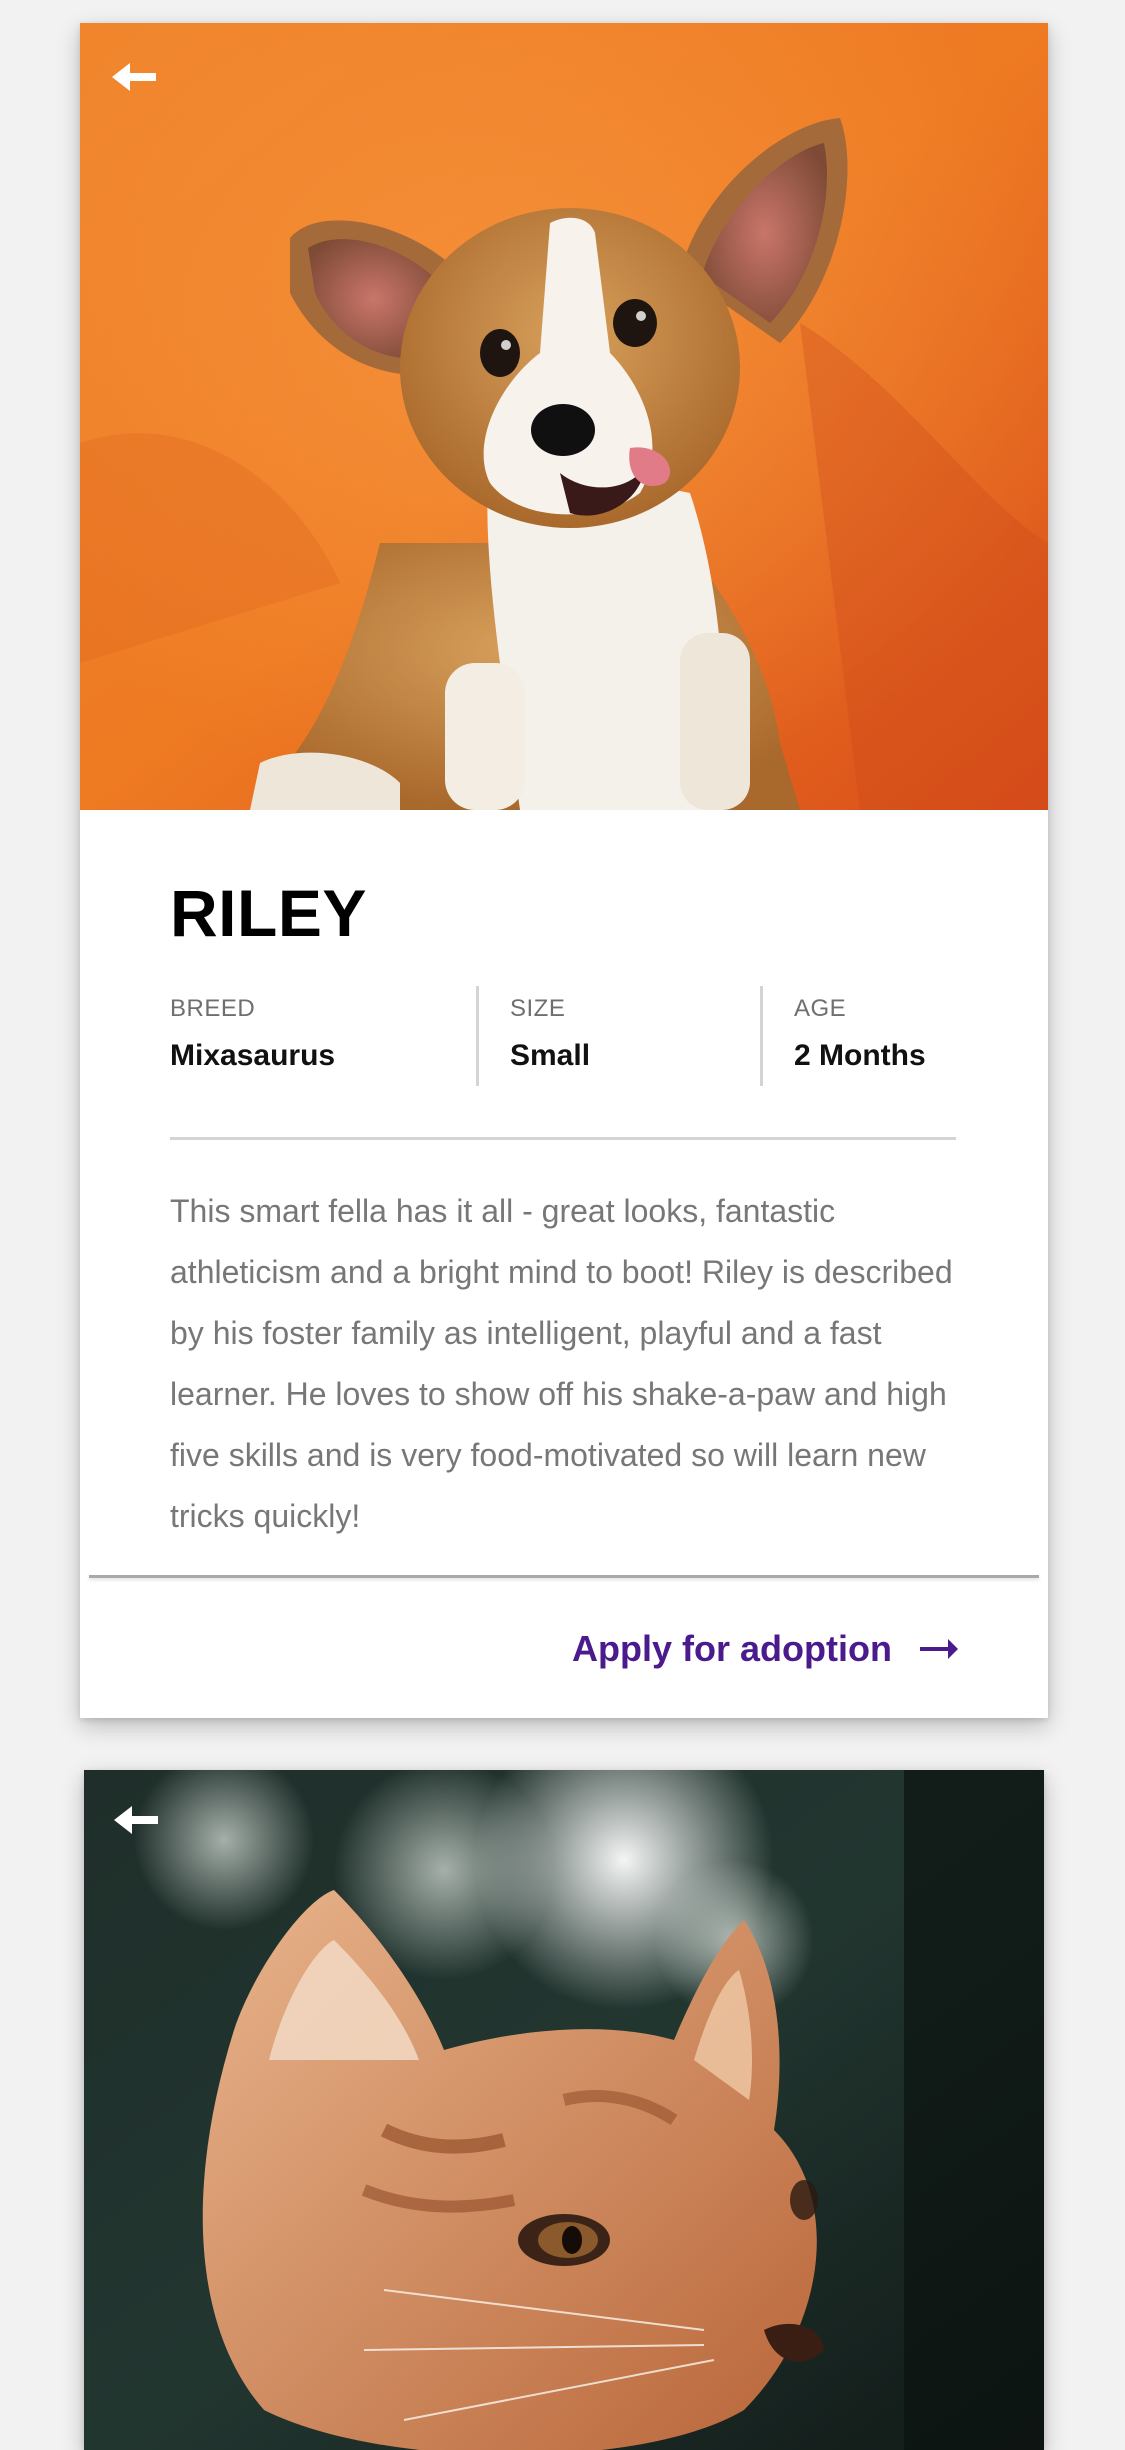 This screenshot has height=2450, width=1125. What do you see at coordinates (268, 913) in the screenshot?
I see `pet-name: RILEY` at bounding box center [268, 913].